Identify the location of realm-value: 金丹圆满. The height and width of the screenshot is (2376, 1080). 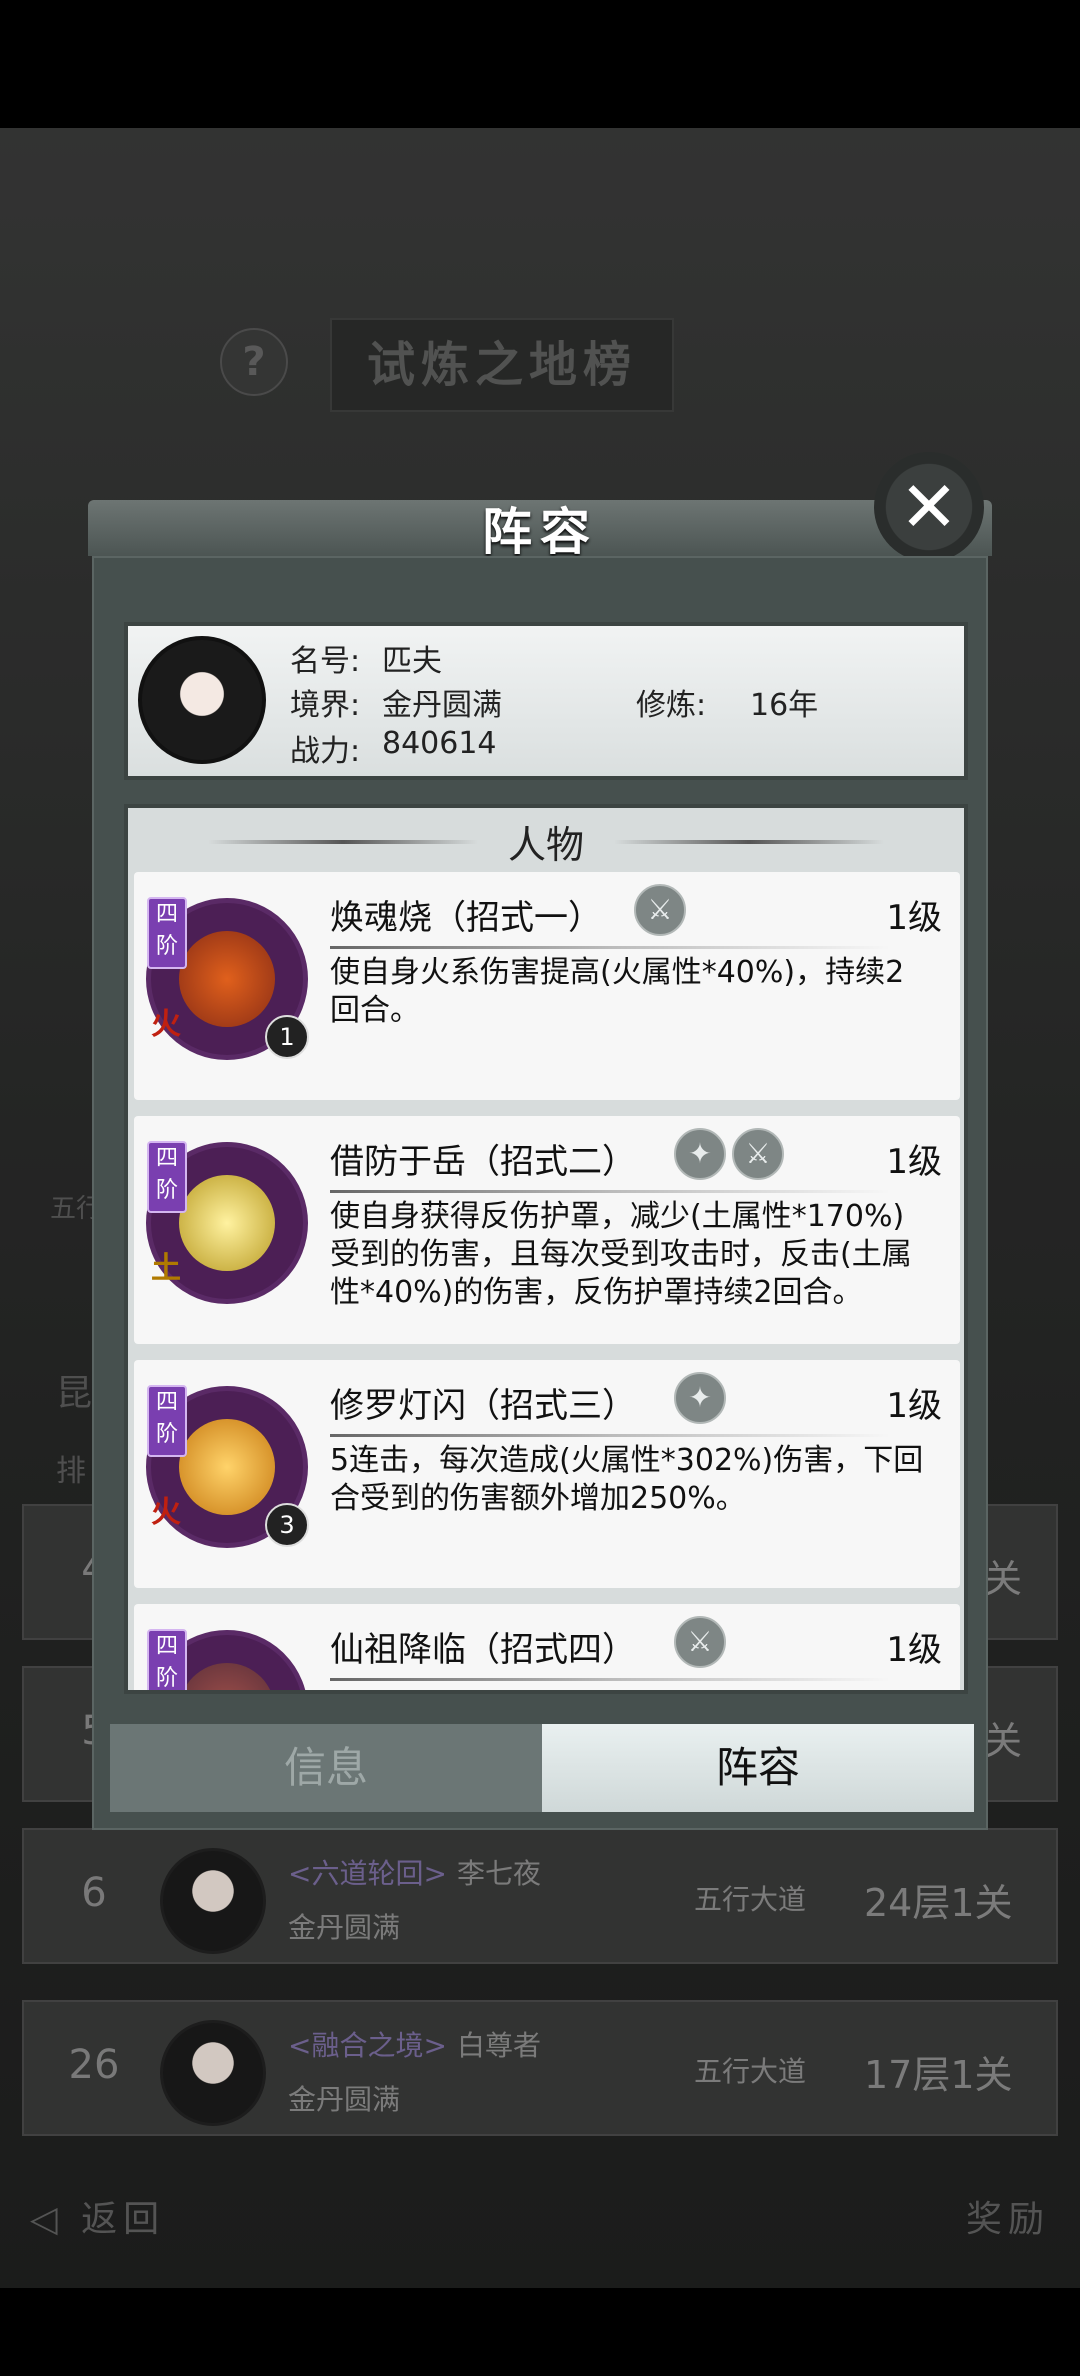
(442, 705).